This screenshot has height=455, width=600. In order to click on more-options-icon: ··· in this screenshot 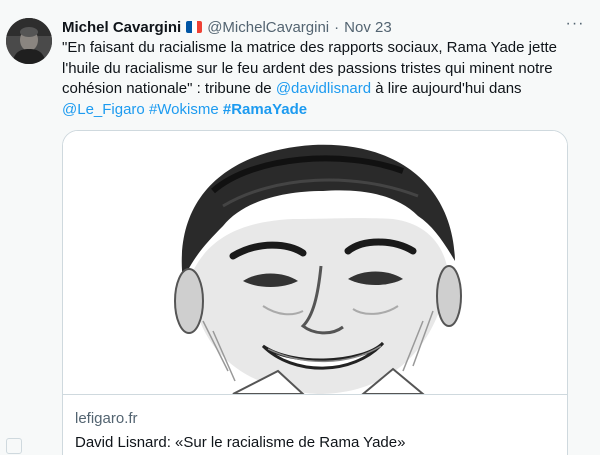, I will do `click(575, 24)`.